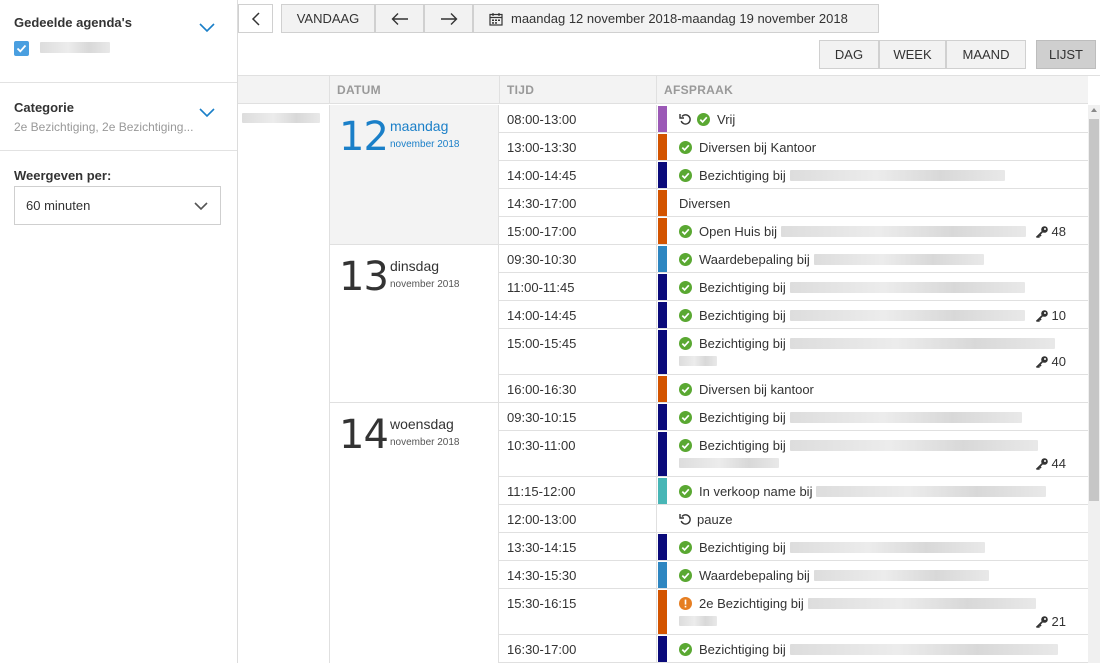 This screenshot has width=1100, height=663. What do you see at coordinates (1050, 361) in the screenshot?
I see `key-count: 40` at bounding box center [1050, 361].